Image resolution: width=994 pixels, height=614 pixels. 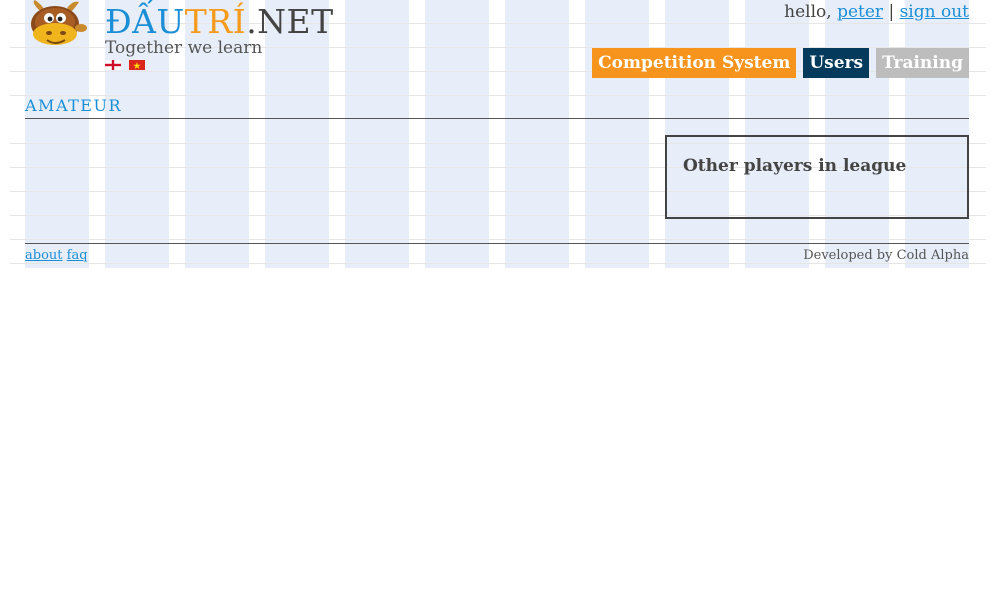 What do you see at coordinates (817, 177) in the screenshot?
I see `other-players-panel: Other players in league` at bounding box center [817, 177].